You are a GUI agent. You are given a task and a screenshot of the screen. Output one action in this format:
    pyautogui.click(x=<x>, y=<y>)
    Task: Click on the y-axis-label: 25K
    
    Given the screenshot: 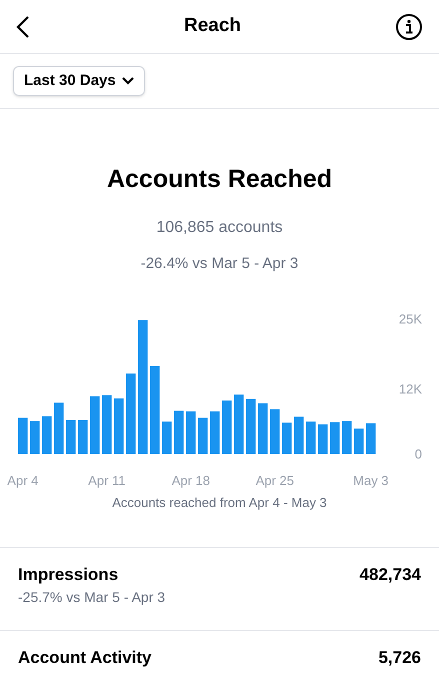 What is the action you would take?
    pyautogui.click(x=410, y=319)
    